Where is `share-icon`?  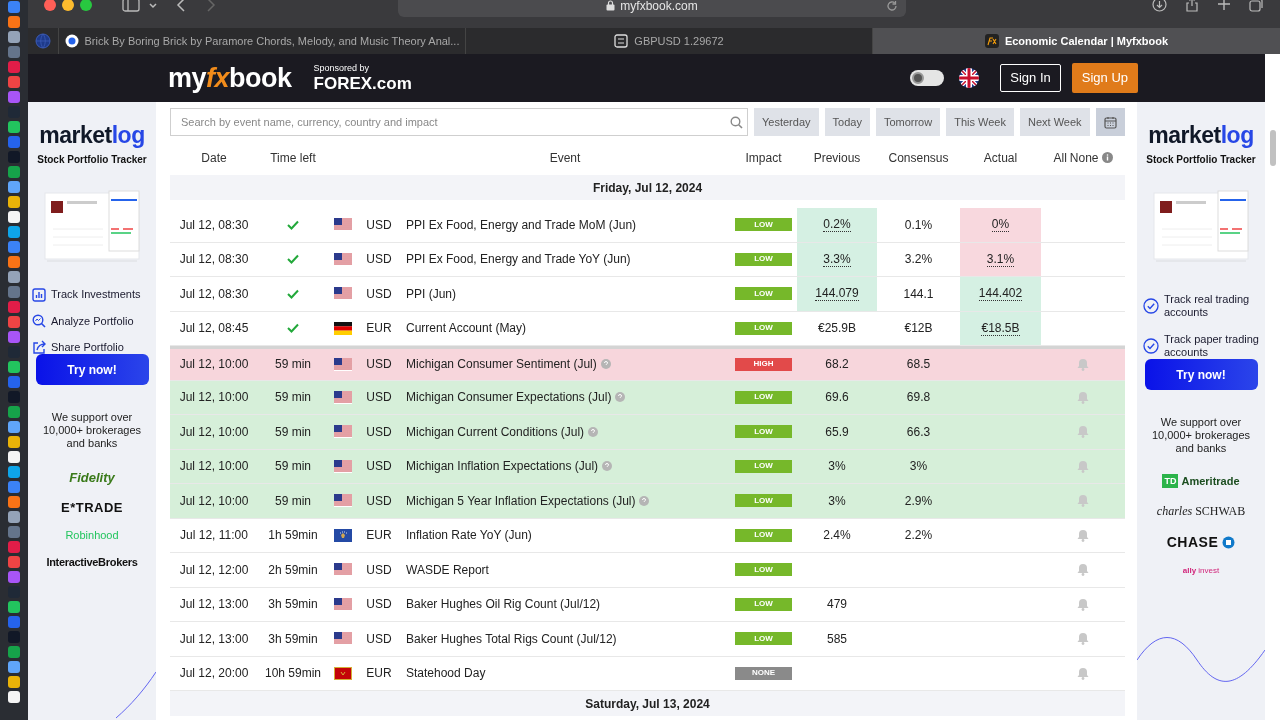 share-icon is located at coordinates (1192, 6).